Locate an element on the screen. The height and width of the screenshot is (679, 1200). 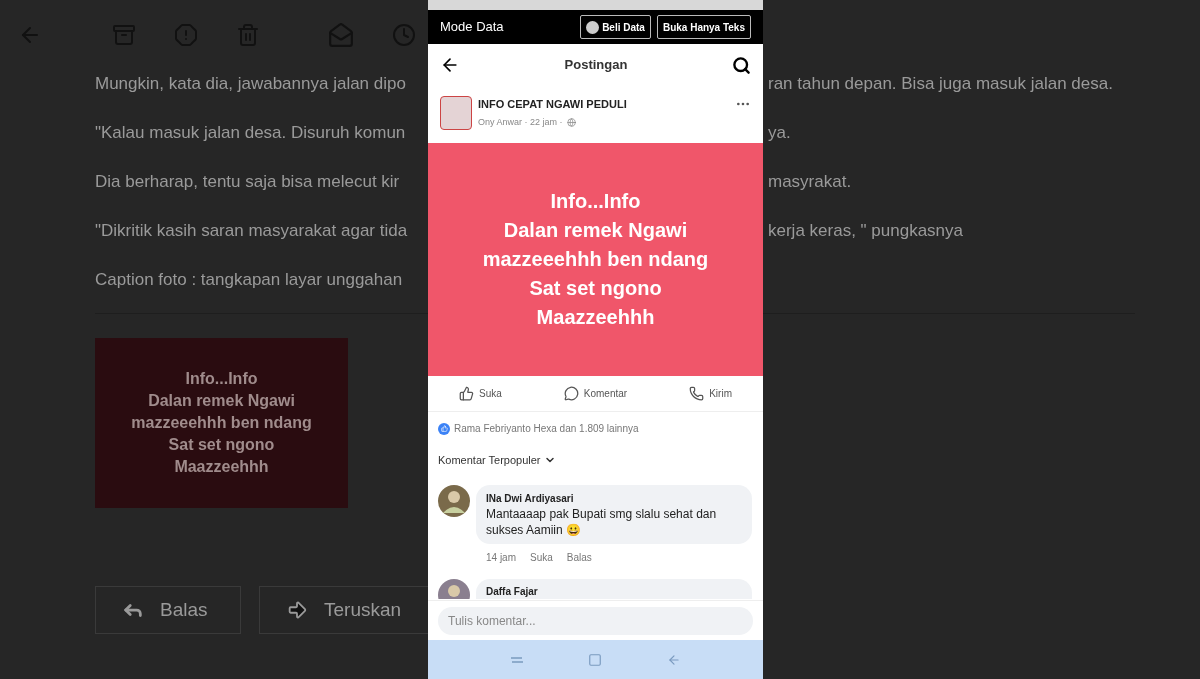
forward-arrow-icon is located at coordinates (297, 610).